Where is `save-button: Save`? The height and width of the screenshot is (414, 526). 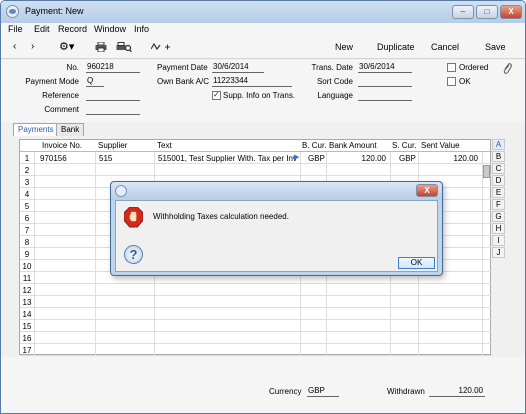
save-button: Save is located at coordinates (495, 47).